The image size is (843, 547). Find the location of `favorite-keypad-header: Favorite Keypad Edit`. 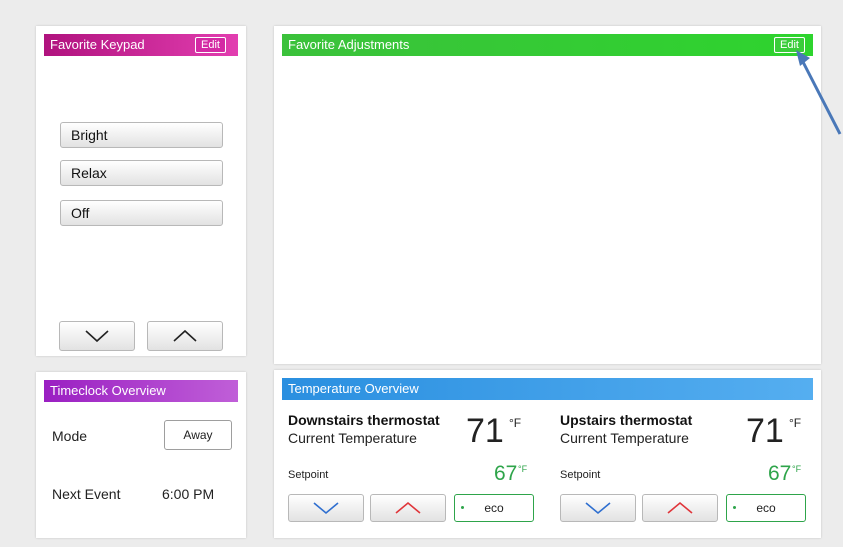

favorite-keypad-header: Favorite Keypad Edit is located at coordinates (141, 45).